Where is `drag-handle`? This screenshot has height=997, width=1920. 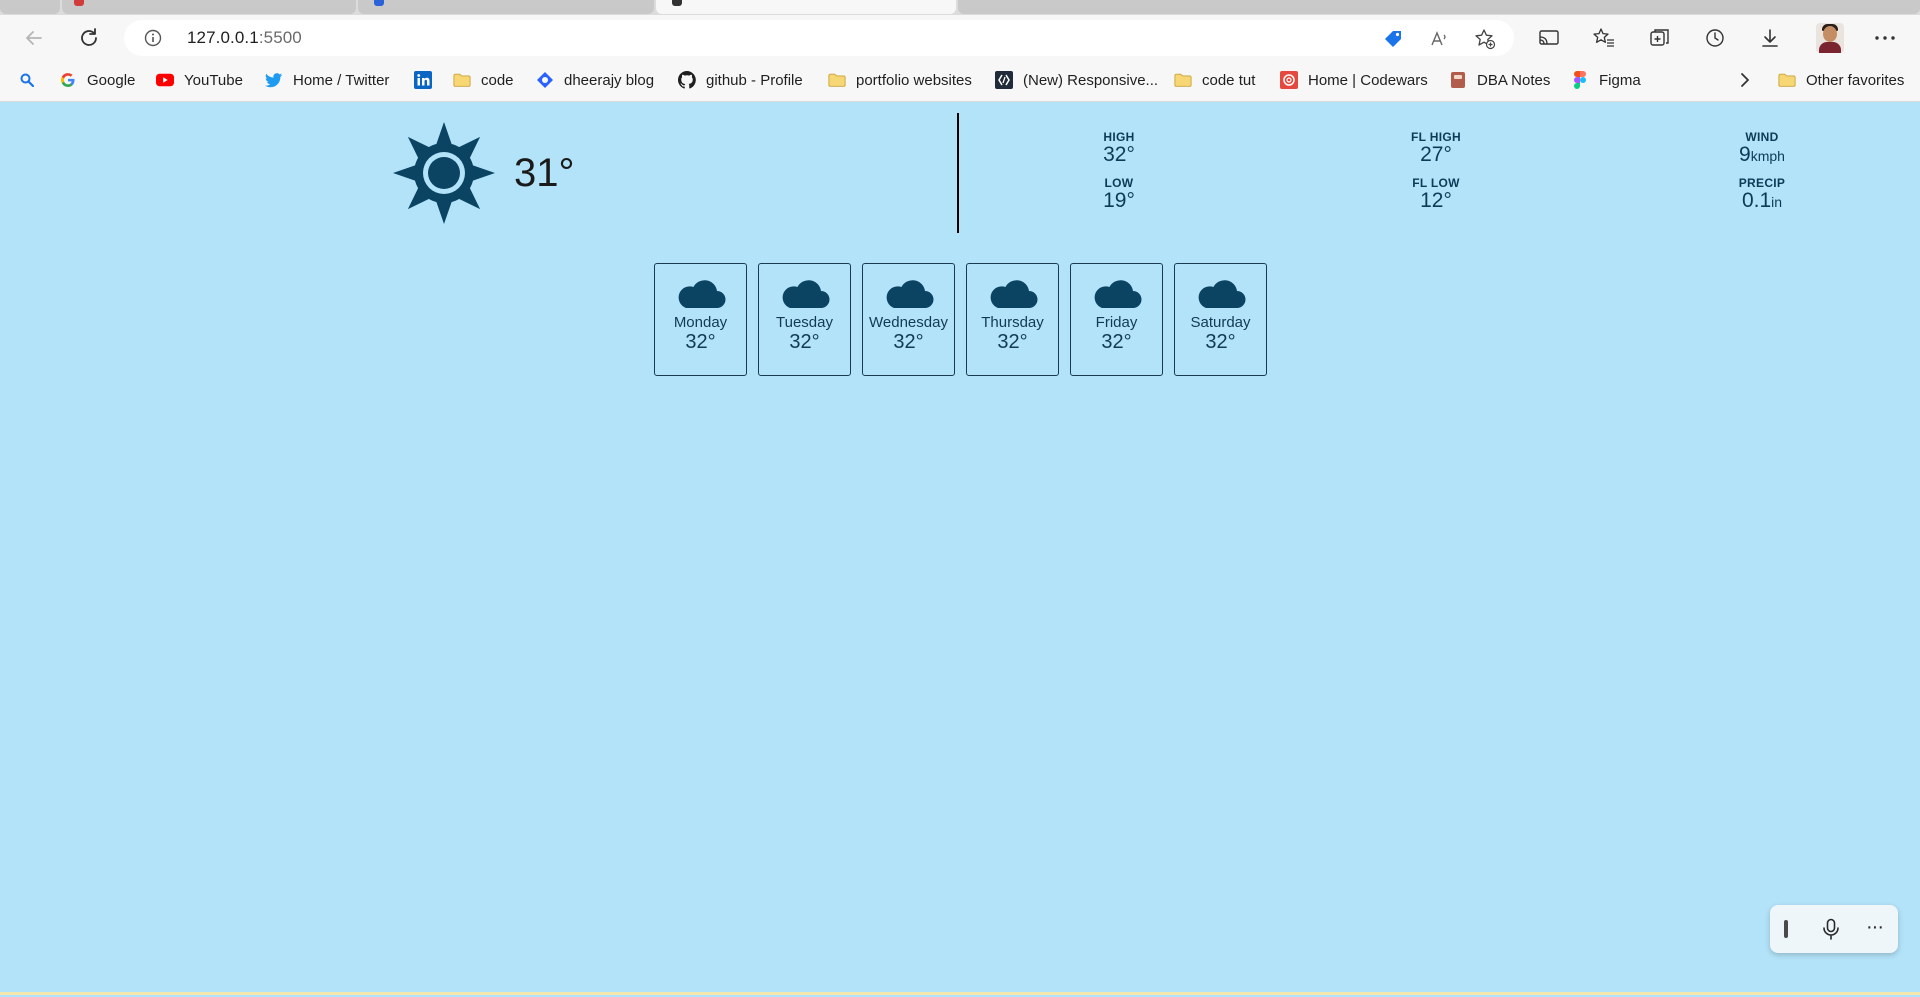
drag-handle is located at coordinates (1786, 929).